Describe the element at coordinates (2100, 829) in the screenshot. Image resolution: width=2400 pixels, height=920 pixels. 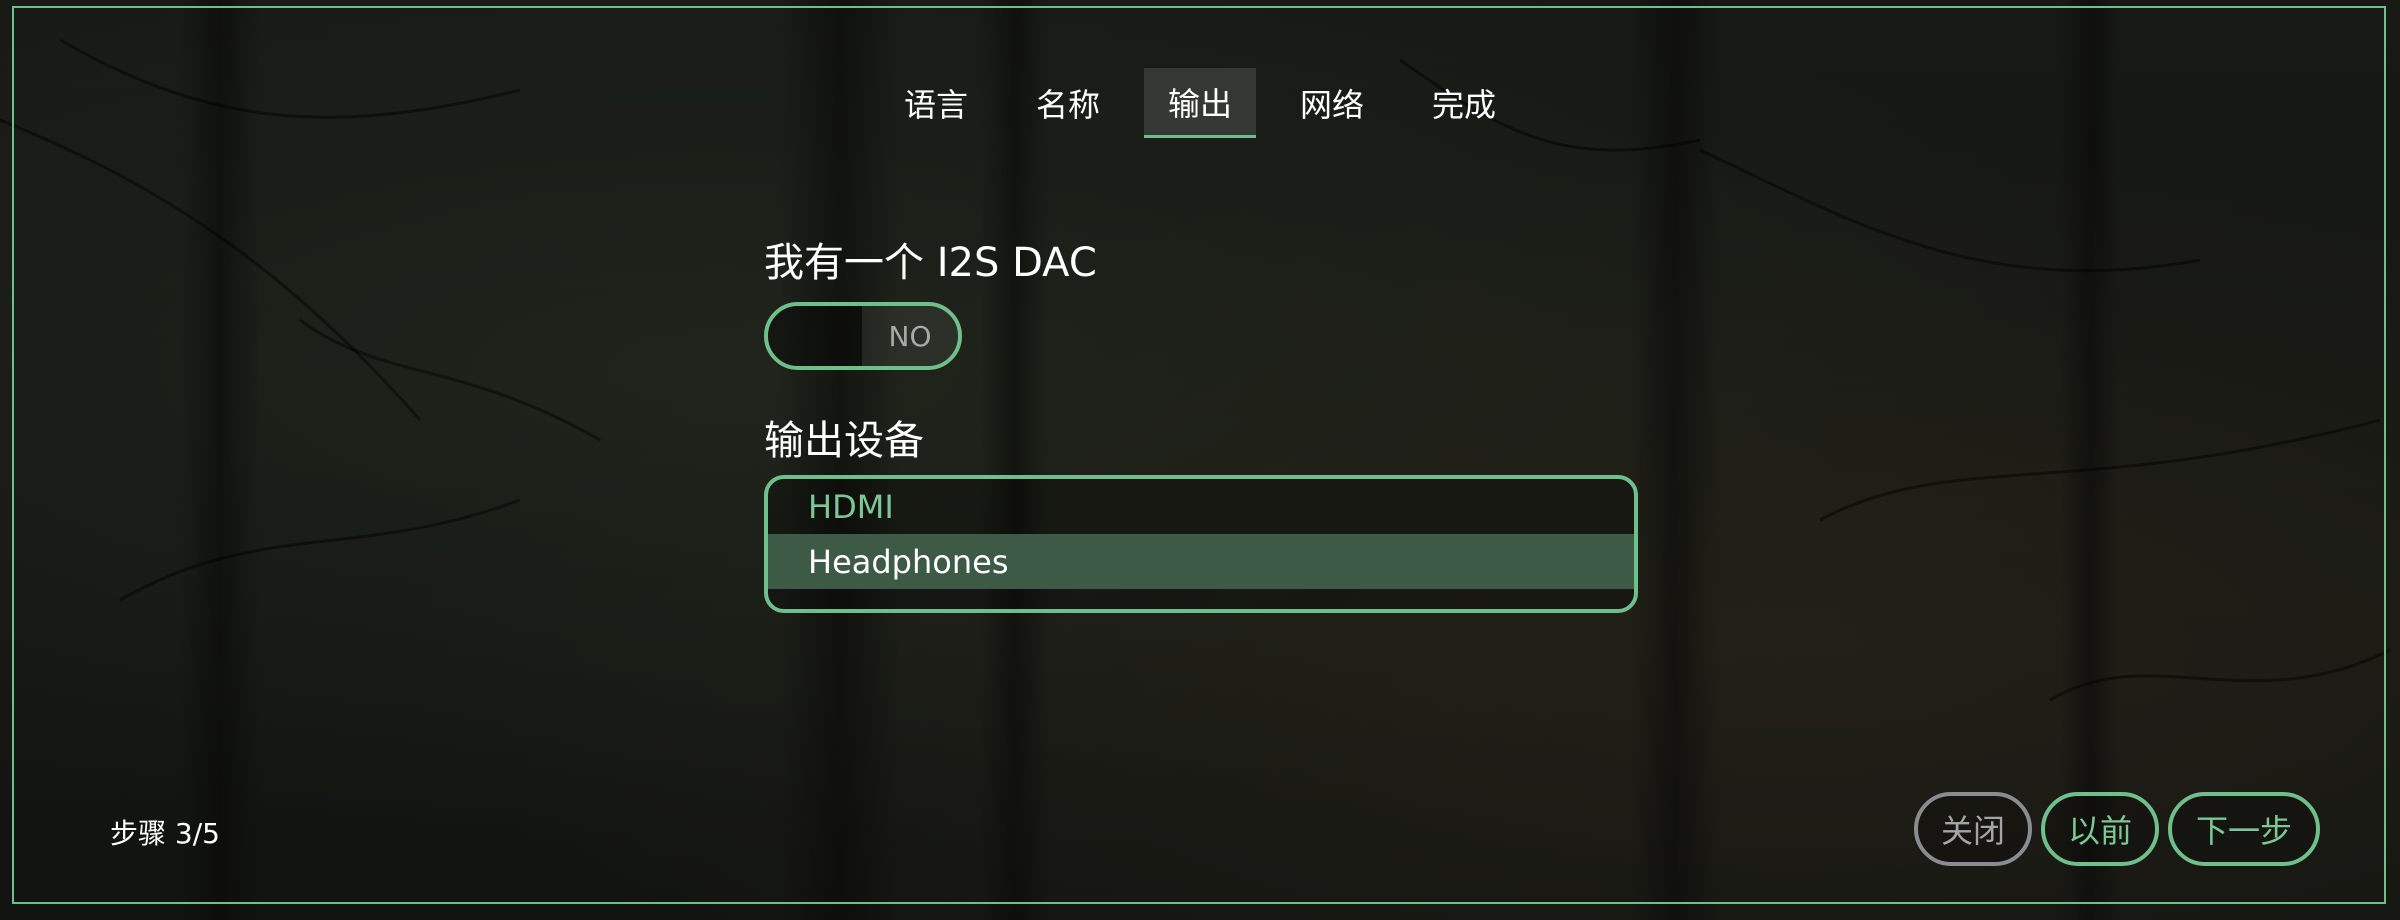
I see `previous-button: 以前` at that location.